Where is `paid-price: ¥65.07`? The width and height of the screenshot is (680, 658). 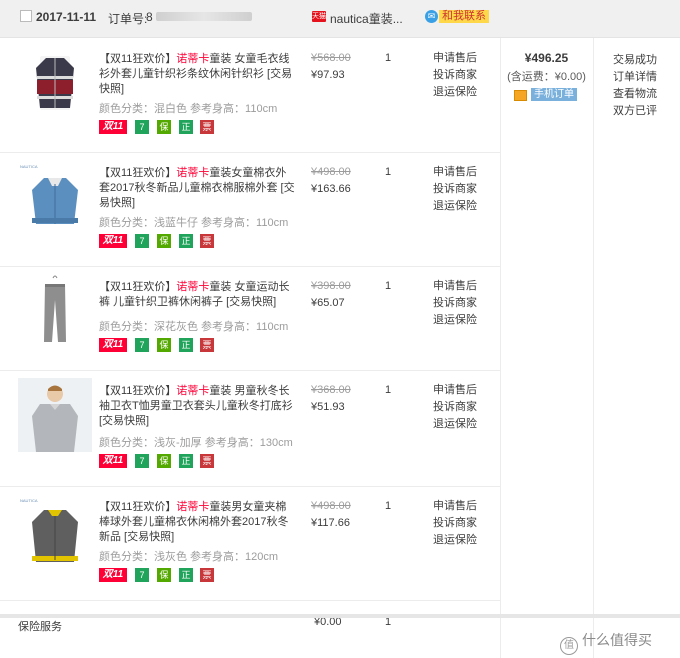
paid-price: ¥65.07 is located at coordinates (328, 303).